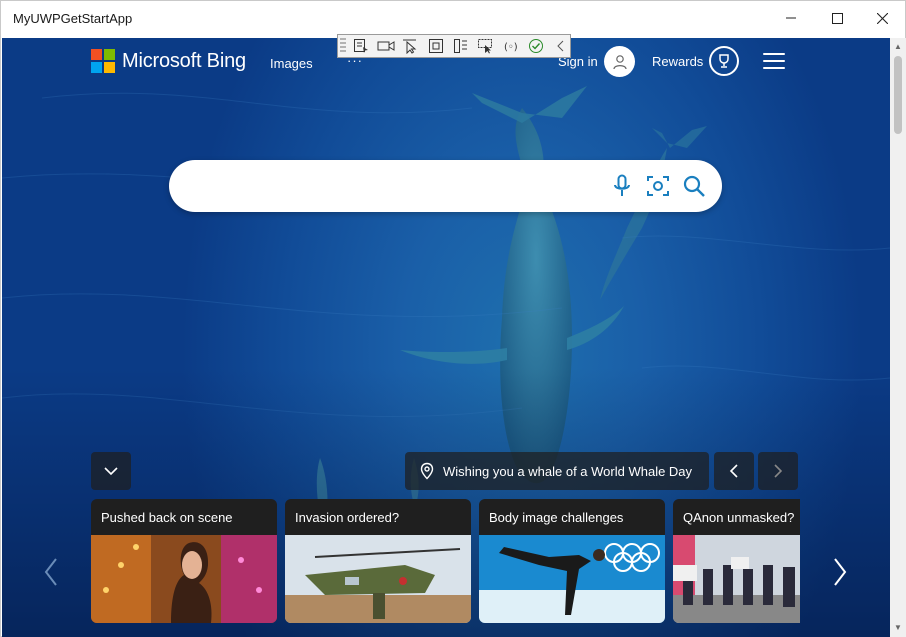  Describe the element at coordinates (882, 18) in the screenshot. I see `close-button` at that location.